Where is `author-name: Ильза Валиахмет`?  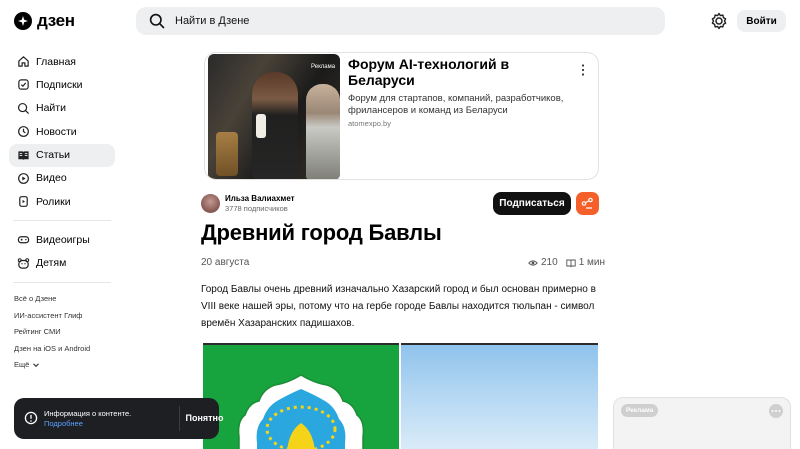
author-name: Ильза Валиахмет is located at coordinates (260, 198).